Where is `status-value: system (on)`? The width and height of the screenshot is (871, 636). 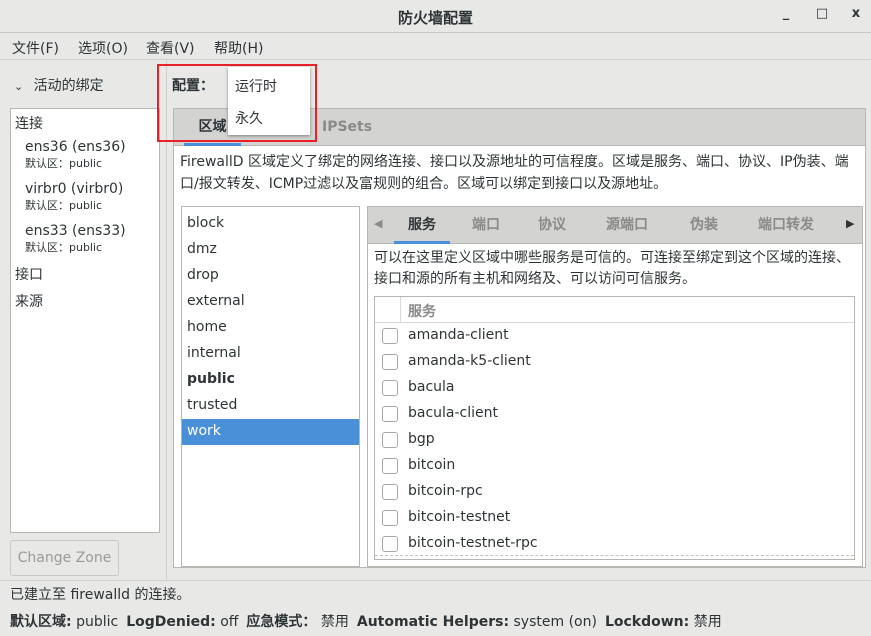
status-value: system (on) is located at coordinates (555, 622).